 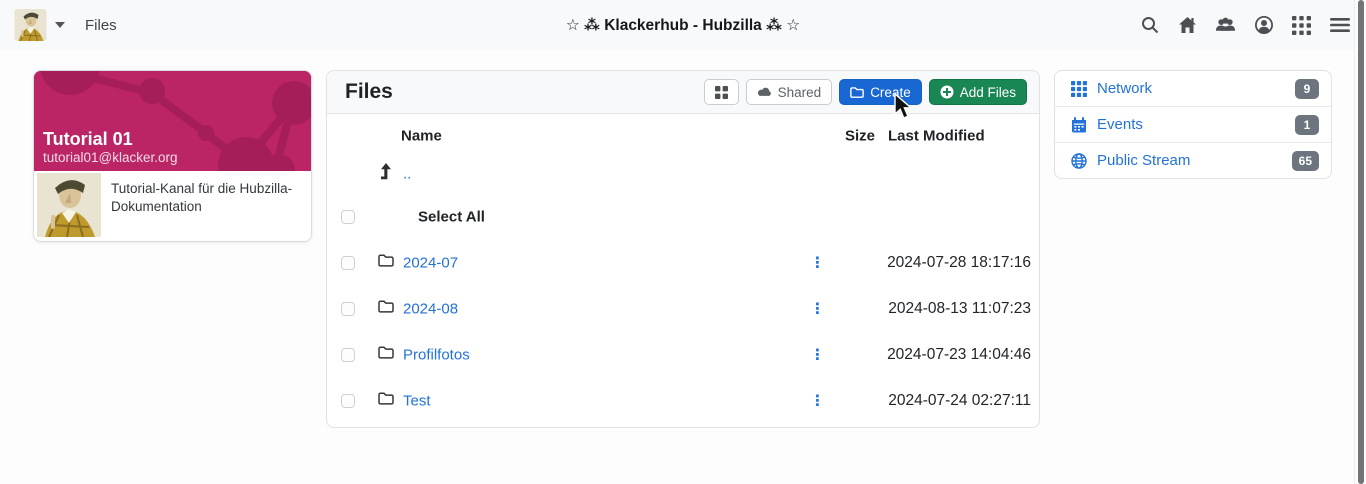 I want to click on breadcrumb: Files, so click(x=101, y=25).